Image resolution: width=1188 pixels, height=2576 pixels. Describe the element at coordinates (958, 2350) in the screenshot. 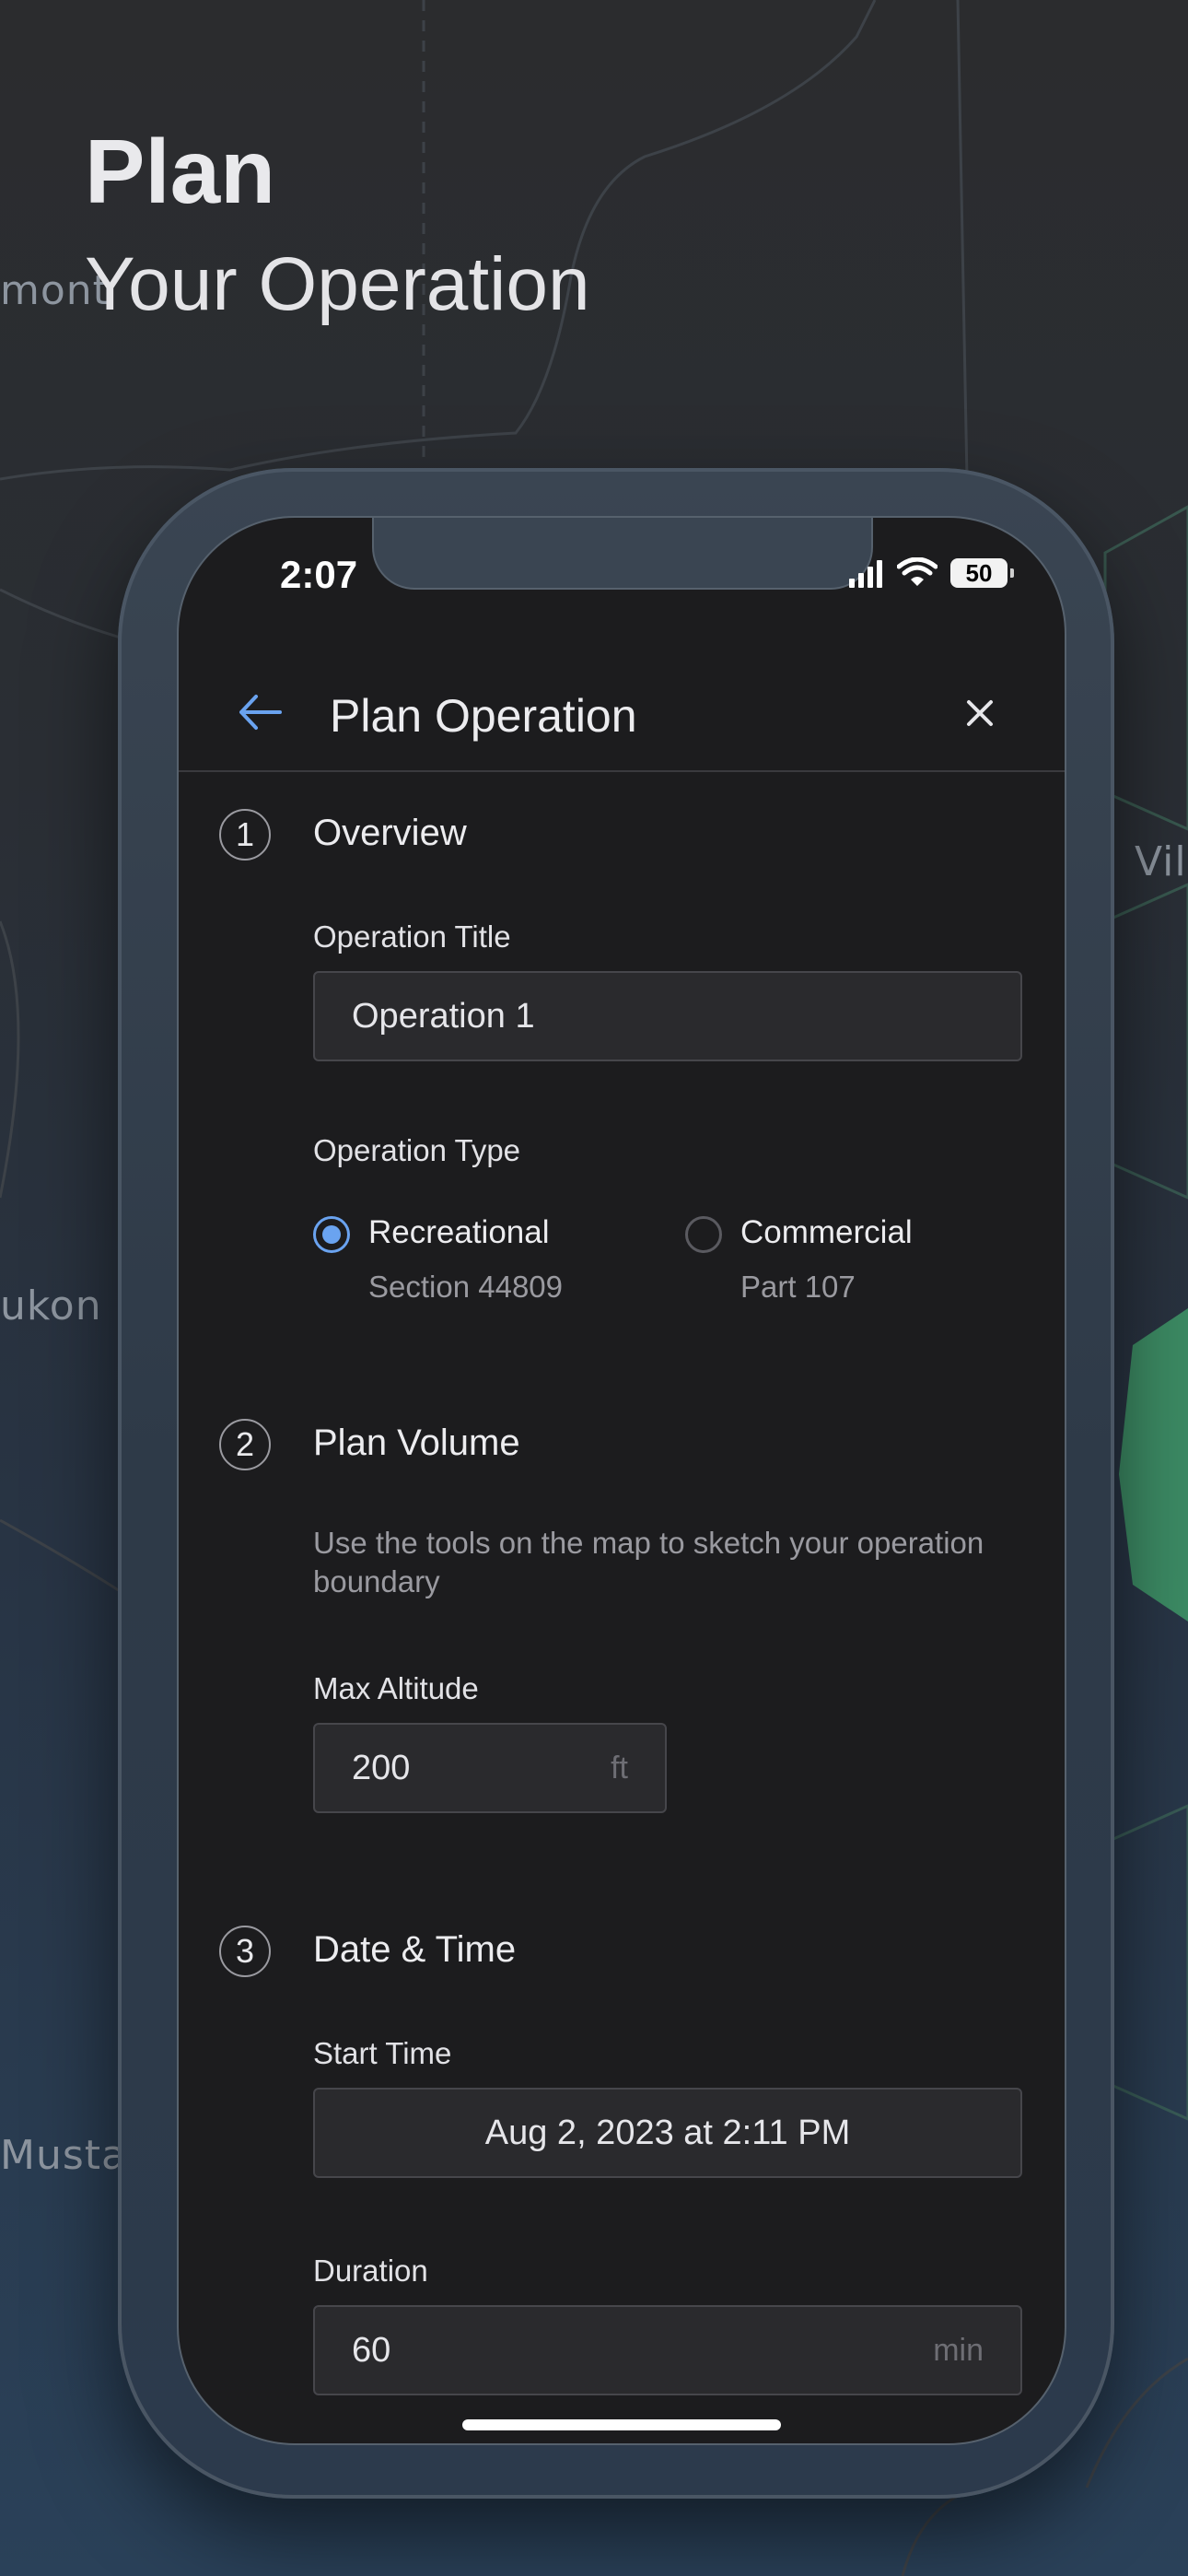

I see `duration-unit: min` at that location.